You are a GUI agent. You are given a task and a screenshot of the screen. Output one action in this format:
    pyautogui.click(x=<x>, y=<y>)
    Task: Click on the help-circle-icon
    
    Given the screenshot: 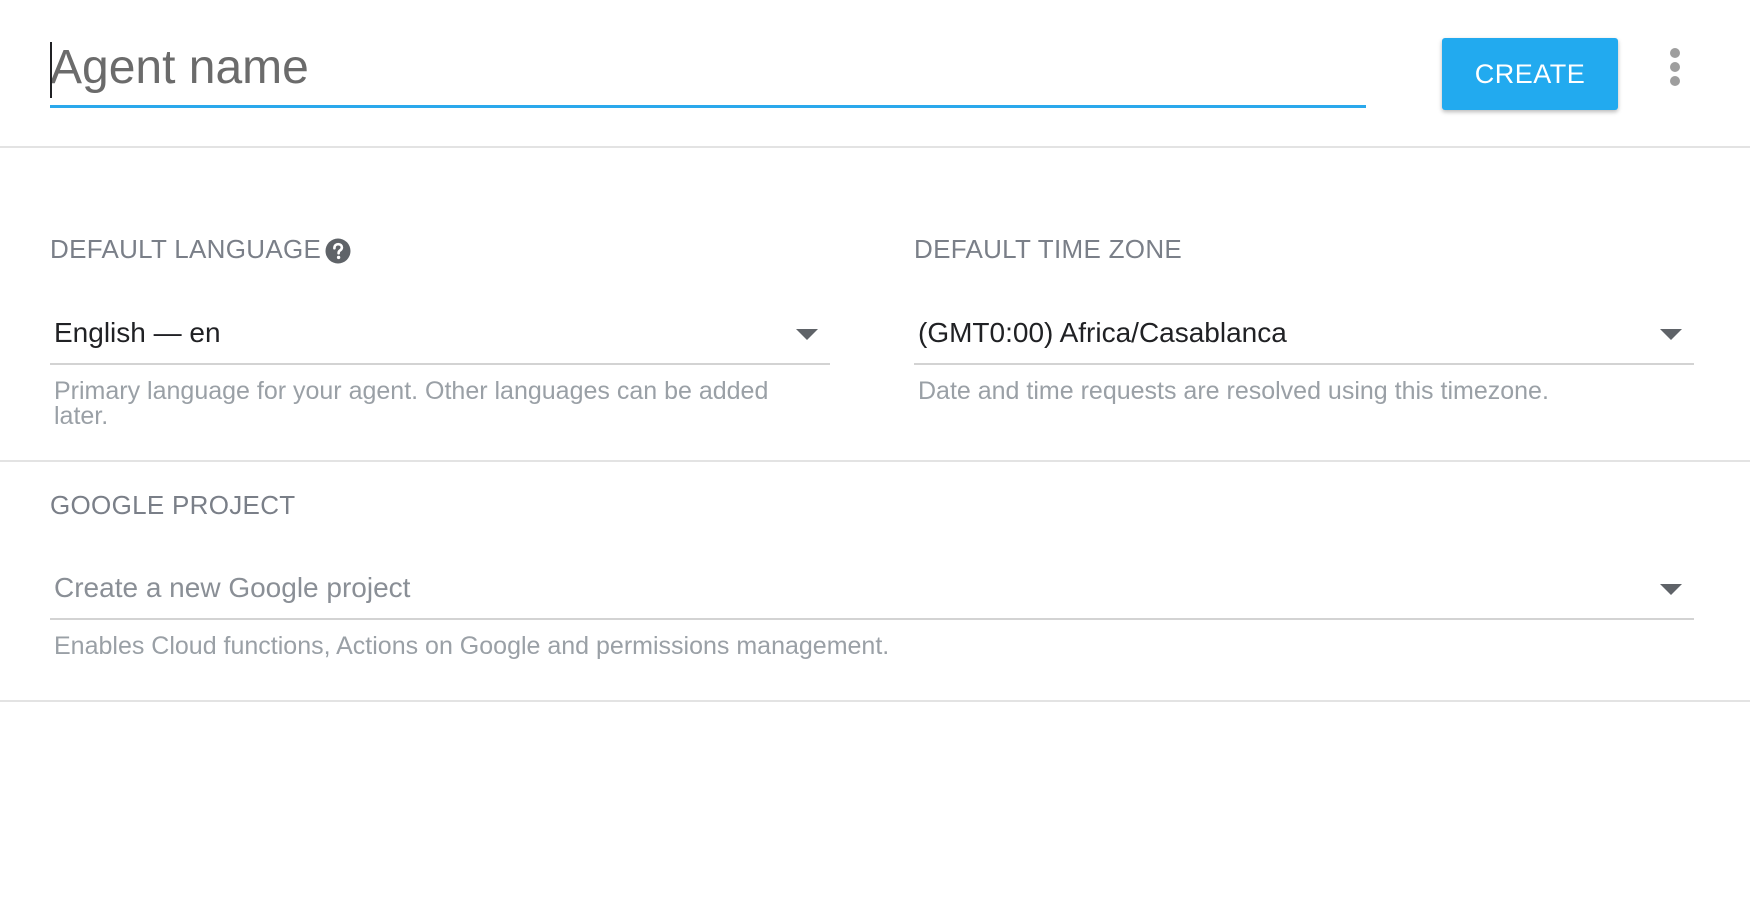 What is the action you would take?
    pyautogui.click(x=338, y=251)
    